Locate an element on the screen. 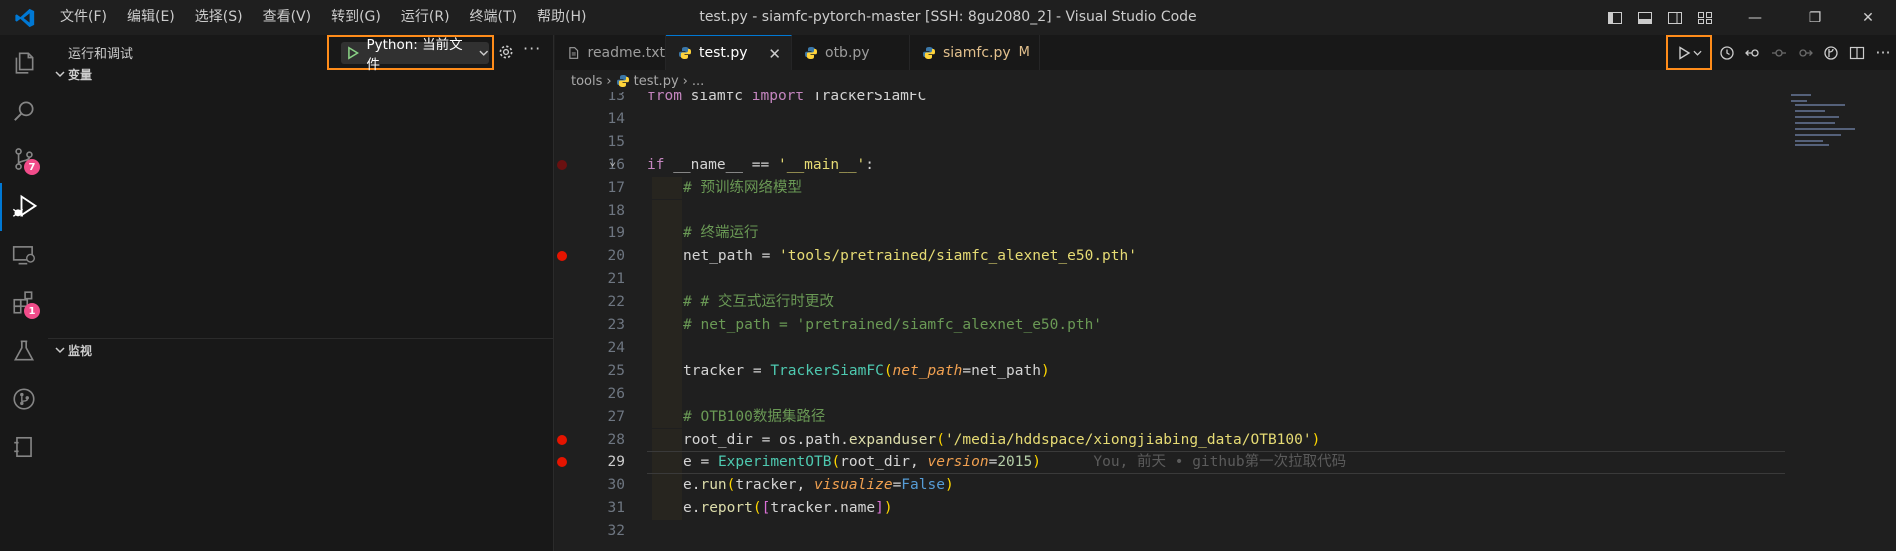 Image resolution: width=1896 pixels, height=551 pixels. flask-icon is located at coordinates (24, 351).